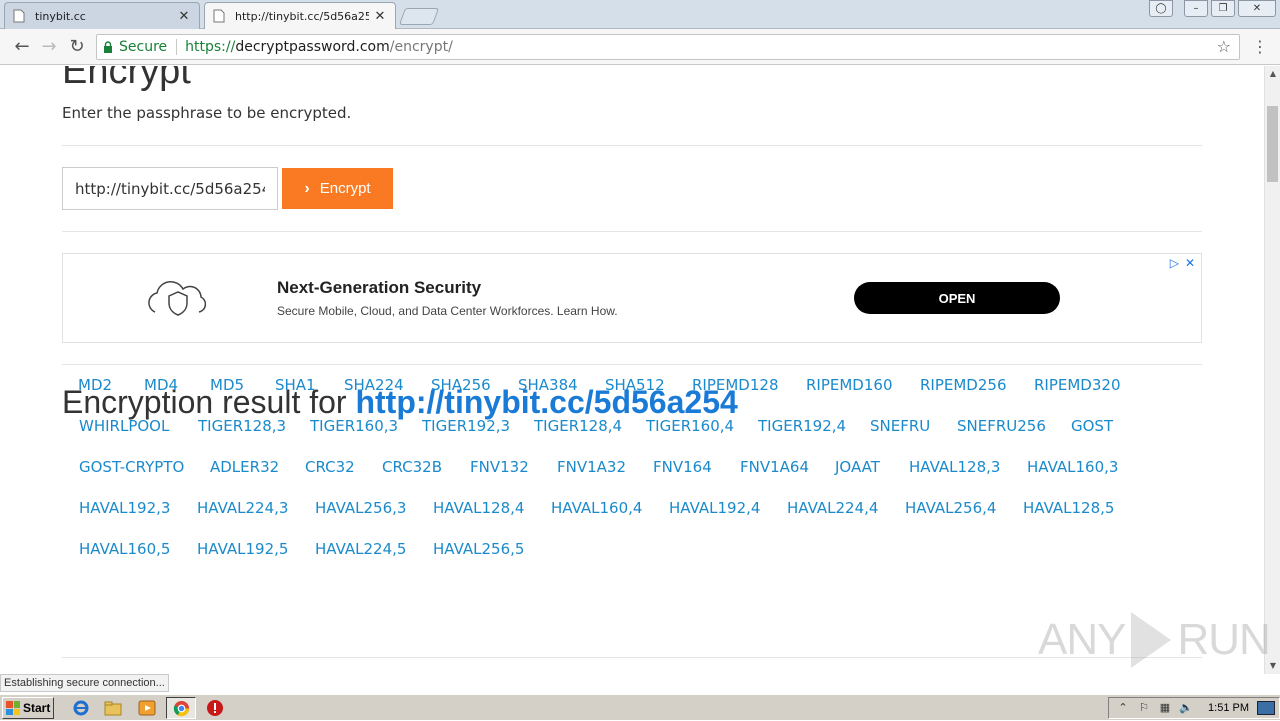 The height and width of the screenshot is (721, 1280). I want to click on start-button: Start, so click(28, 708).